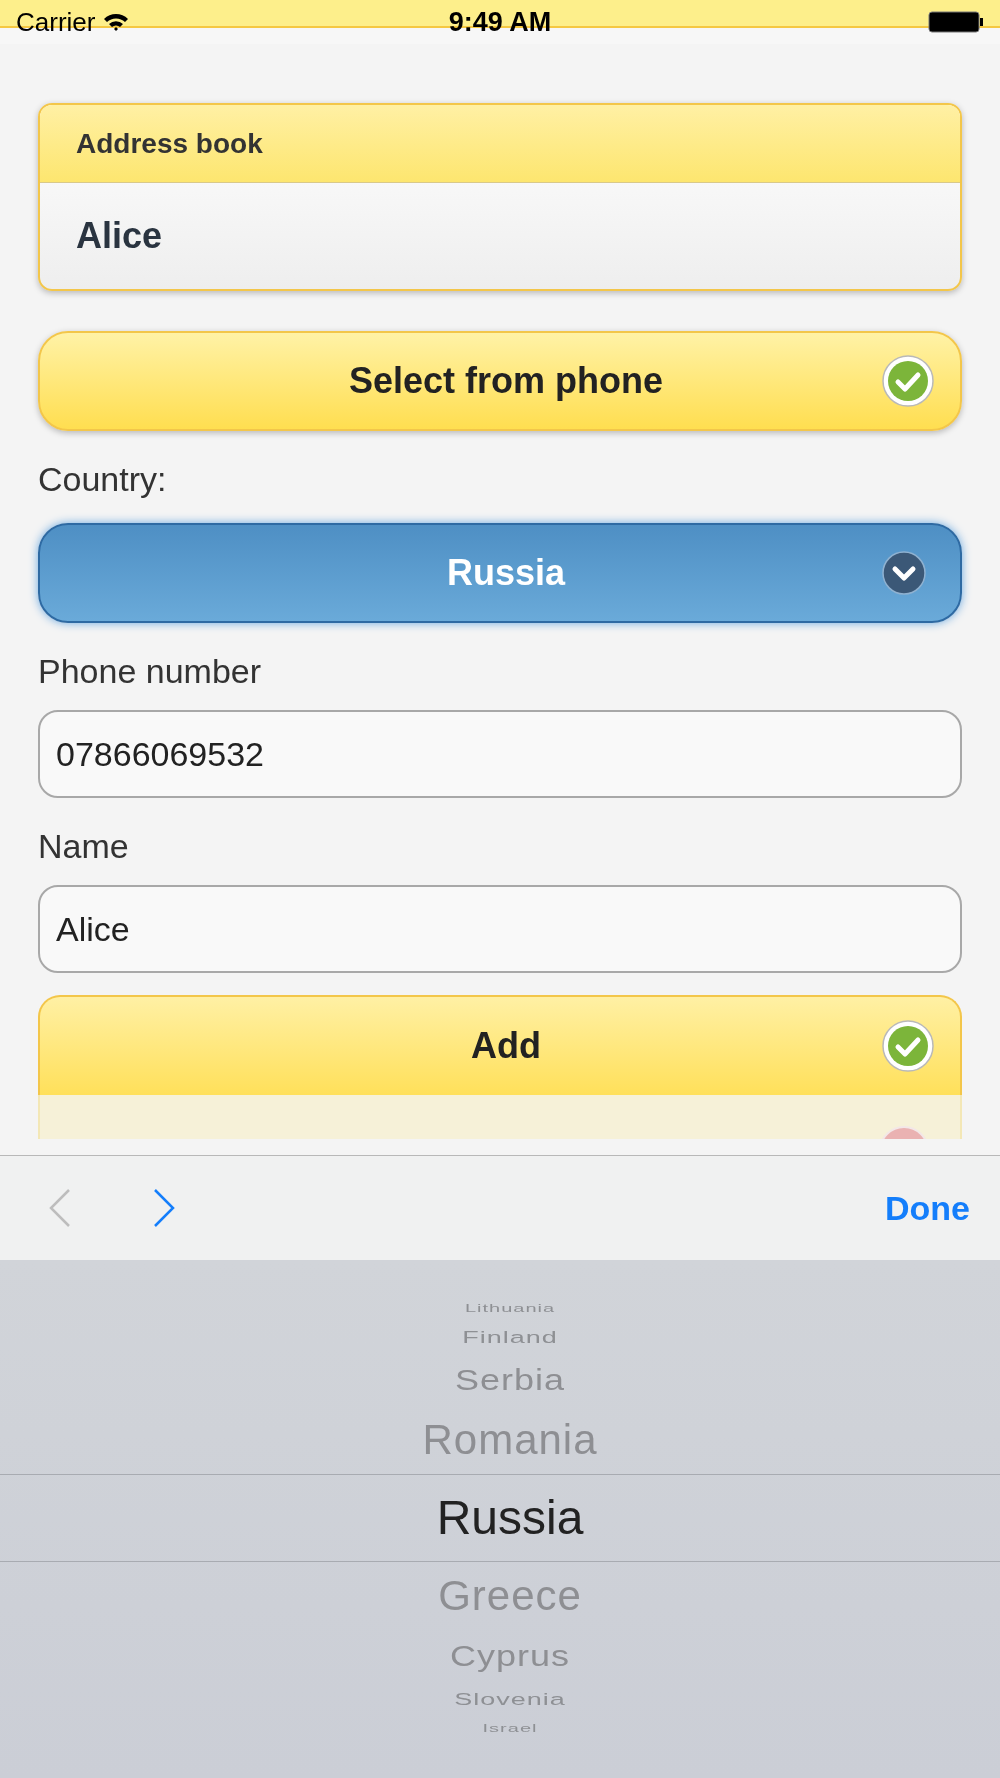 This screenshot has height=1778, width=1000. Describe the element at coordinates (169, 143) in the screenshot. I see `card-title: Address book` at that location.